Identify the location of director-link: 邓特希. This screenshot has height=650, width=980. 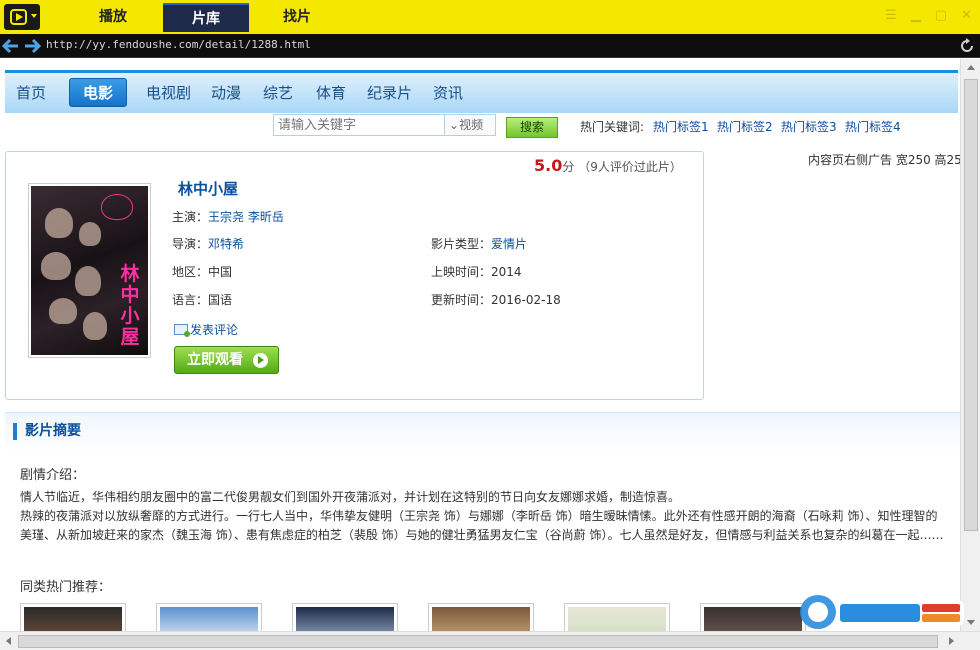
(226, 244).